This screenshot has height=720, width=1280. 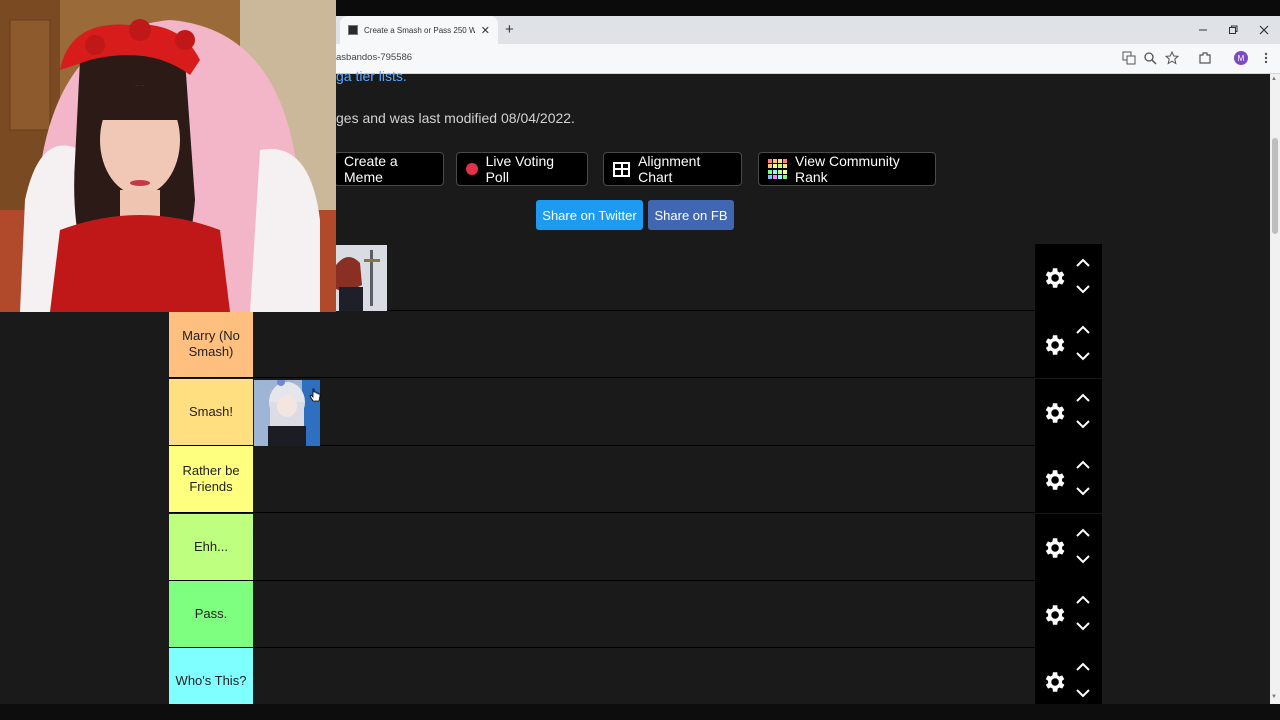 What do you see at coordinates (374, 57) in the screenshot?
I see `url-text: asbandos-795586` at bounding box center [374, 57].